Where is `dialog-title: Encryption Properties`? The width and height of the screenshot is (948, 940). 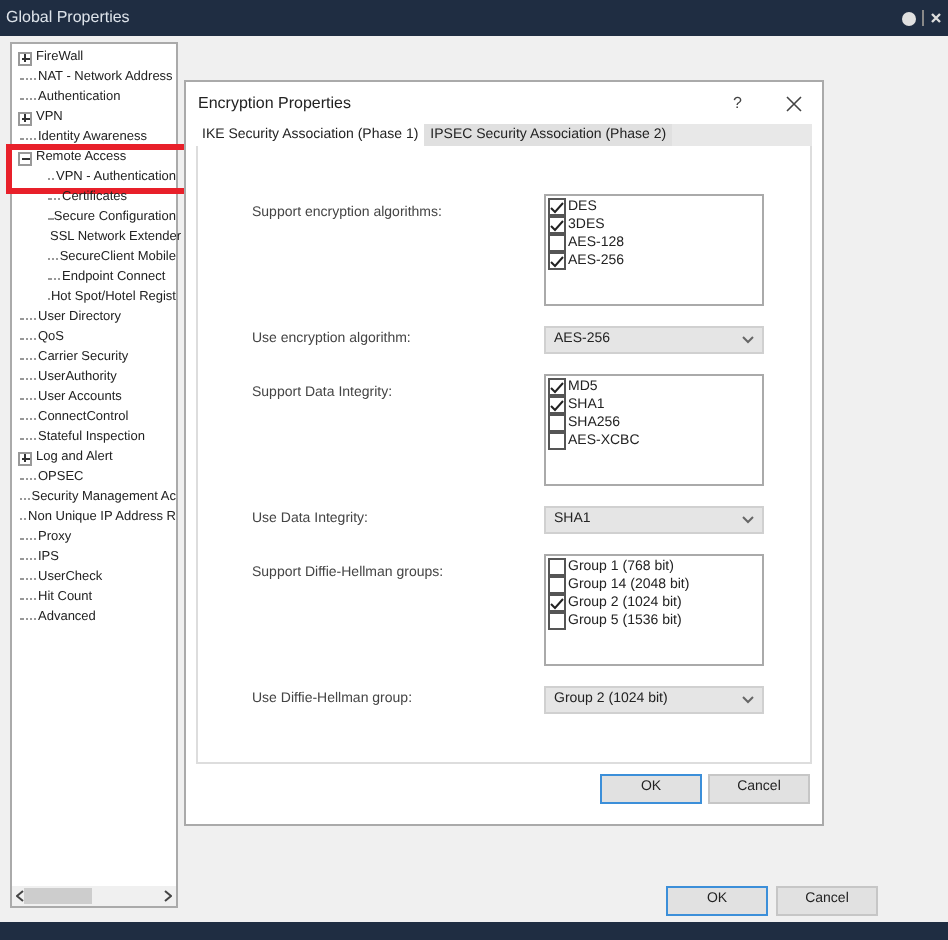
dialog-title: Encryption Properties is located at coordinates (275, 103).